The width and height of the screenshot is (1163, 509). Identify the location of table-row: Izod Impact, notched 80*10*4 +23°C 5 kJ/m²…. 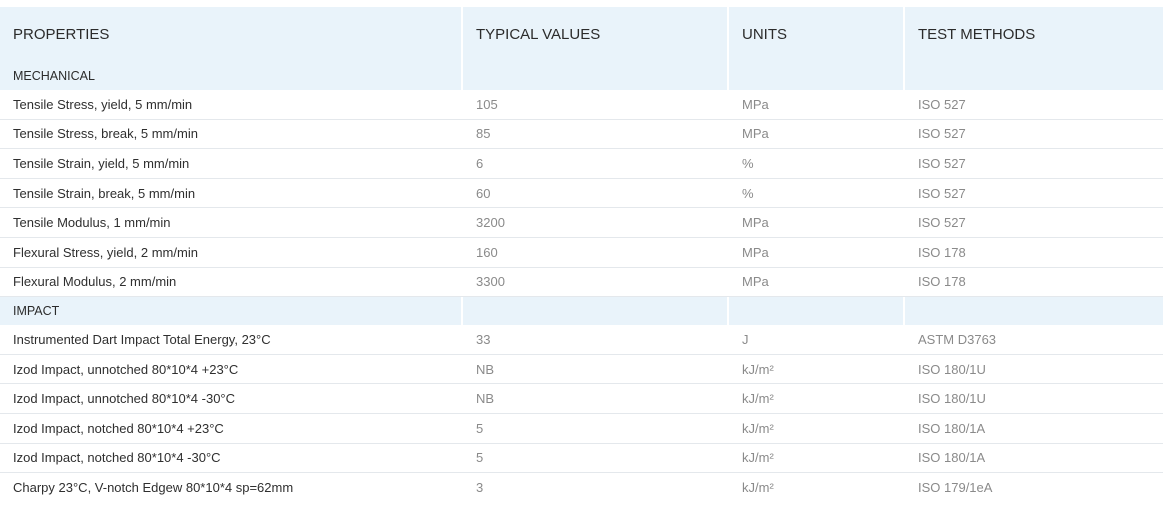
(581, 429).